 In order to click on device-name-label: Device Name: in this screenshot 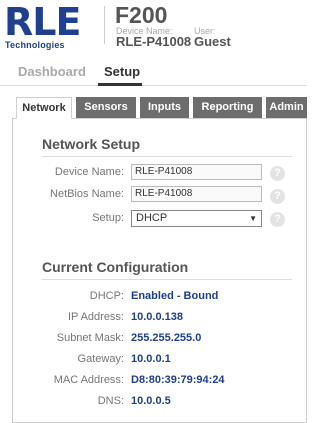, I will do `click(89, 172)`.